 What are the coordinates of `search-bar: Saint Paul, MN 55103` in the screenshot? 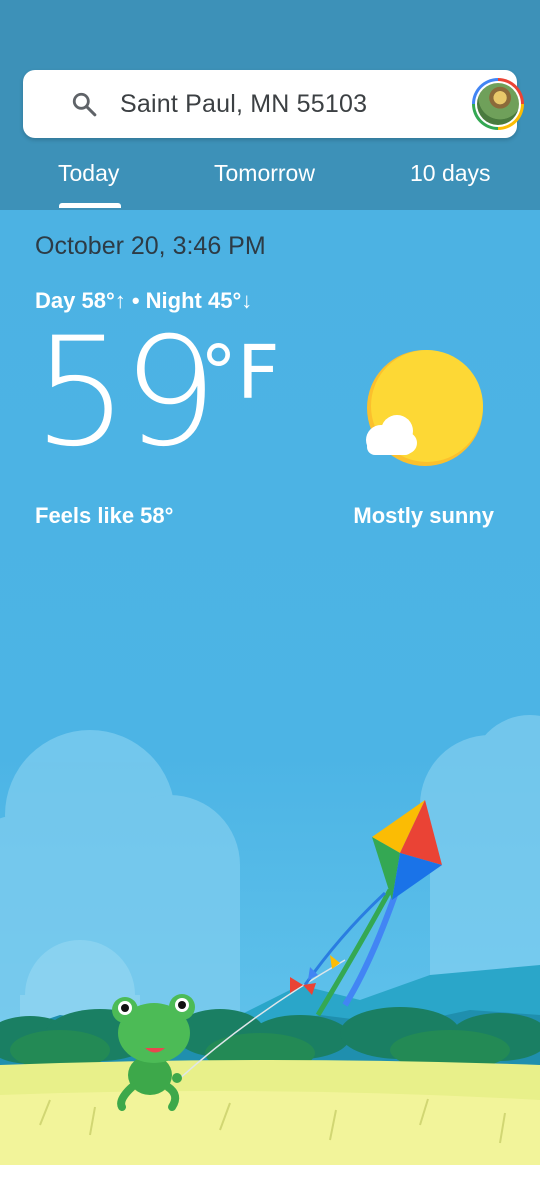 It's located at (273, 104).